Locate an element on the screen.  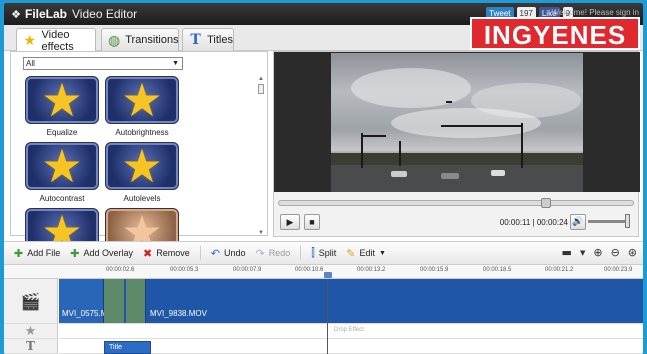
effect-equalize: ★ Equalize is located at coordinates (62, 106).